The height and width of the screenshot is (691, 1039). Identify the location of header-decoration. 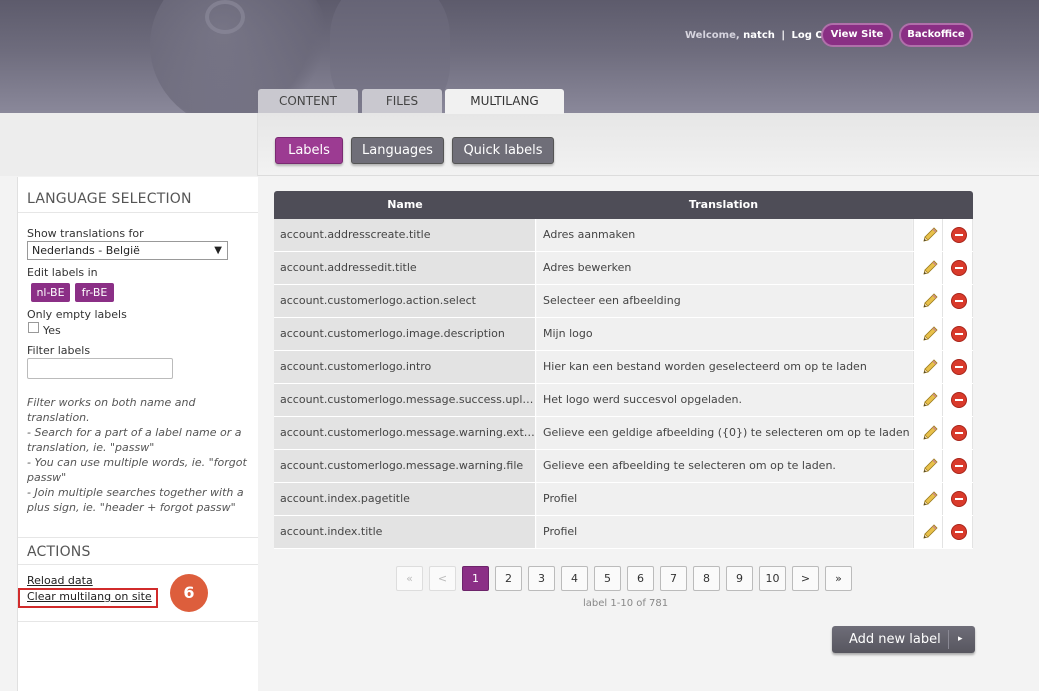
(225, 17).